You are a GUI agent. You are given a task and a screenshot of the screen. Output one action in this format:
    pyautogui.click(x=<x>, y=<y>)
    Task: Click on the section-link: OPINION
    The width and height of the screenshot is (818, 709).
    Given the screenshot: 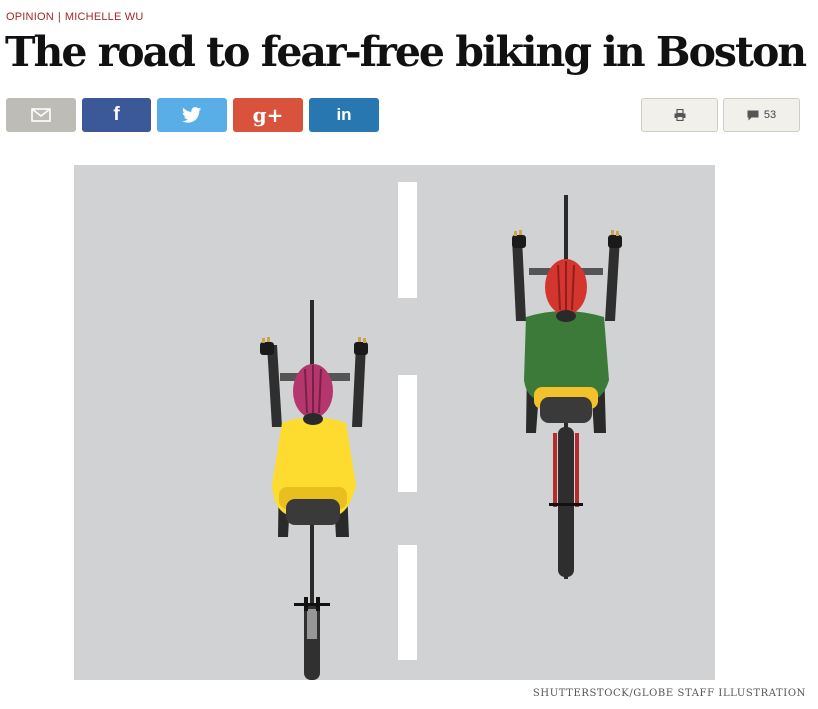 What is the action you would take?
    pyautogui.click(x=30, y=17)
    